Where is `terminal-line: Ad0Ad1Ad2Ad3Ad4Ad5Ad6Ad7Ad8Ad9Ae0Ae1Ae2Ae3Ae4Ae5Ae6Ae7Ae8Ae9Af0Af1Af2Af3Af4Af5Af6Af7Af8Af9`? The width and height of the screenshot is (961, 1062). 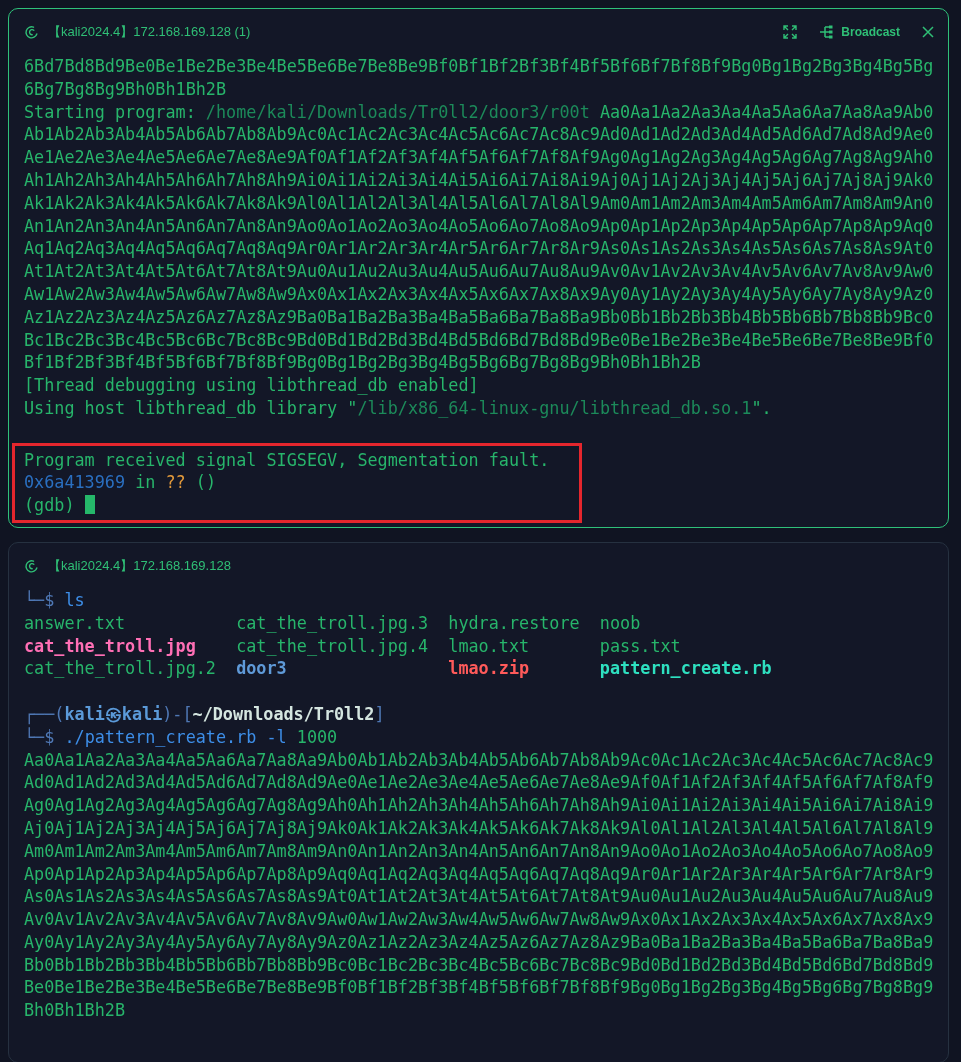
terminal-line: Ad0Ad1Ad2Ad3Ad4Ad5Ad6Ad7Ad8Ad9Ae0Ae1Ae2Ae3Ae4Ae5Ae6Ae7Ae8Ae9Af0Af1Af2Af3Af4Af5Af6Af7Af8Af9 is located at coordinates (479, 783).